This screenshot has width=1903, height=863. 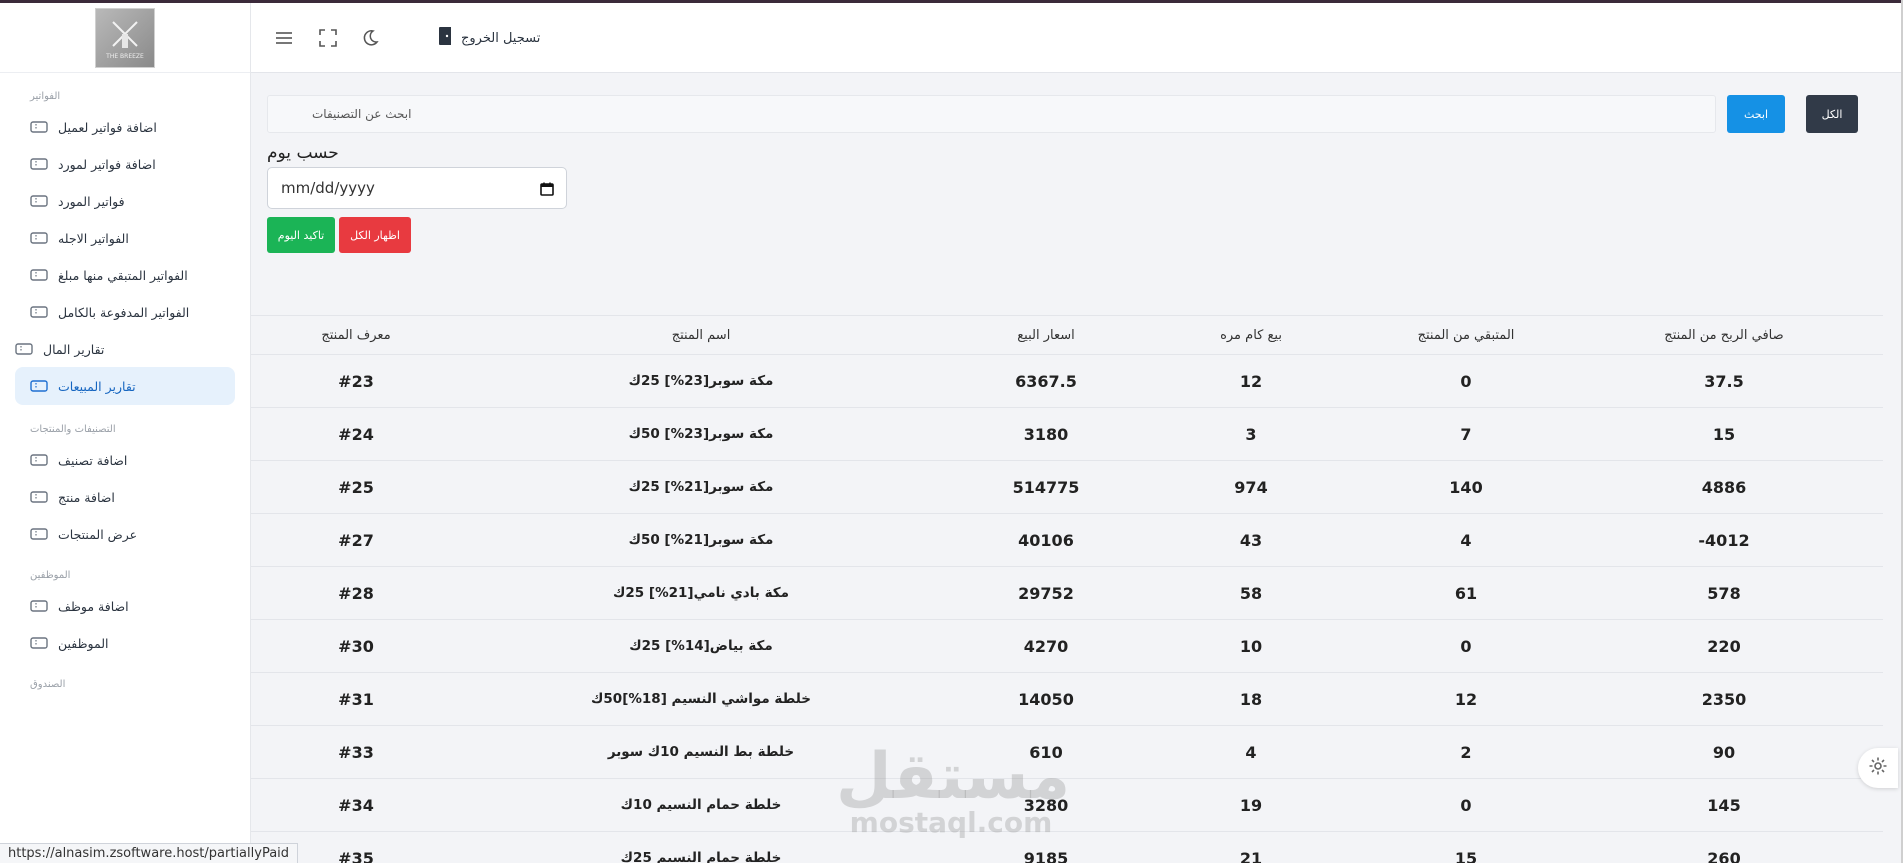 What do you see at coordinates (284, 38) in the screenshot?
I see `menu-icon` at bounding box center [284, 38].